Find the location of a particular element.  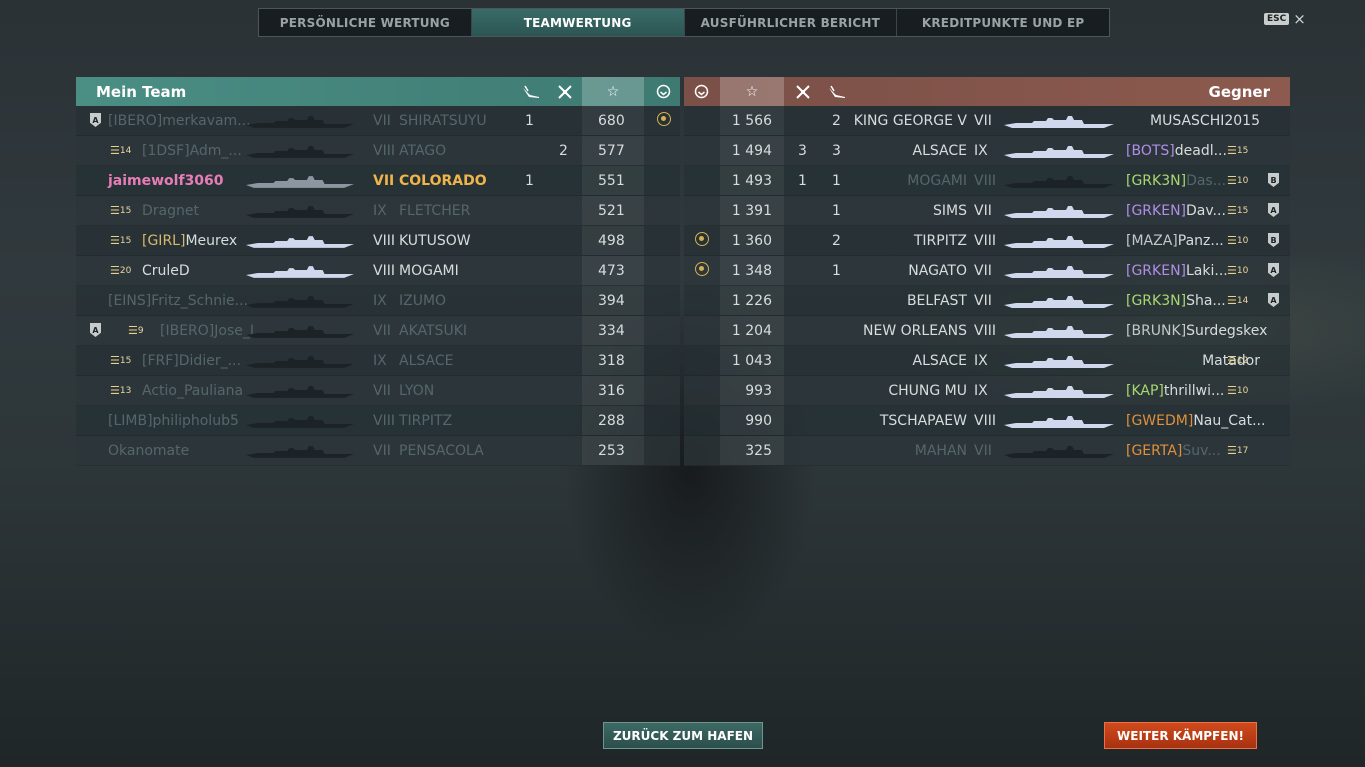

kills-value: 1 is located at coordinates (836, 271).